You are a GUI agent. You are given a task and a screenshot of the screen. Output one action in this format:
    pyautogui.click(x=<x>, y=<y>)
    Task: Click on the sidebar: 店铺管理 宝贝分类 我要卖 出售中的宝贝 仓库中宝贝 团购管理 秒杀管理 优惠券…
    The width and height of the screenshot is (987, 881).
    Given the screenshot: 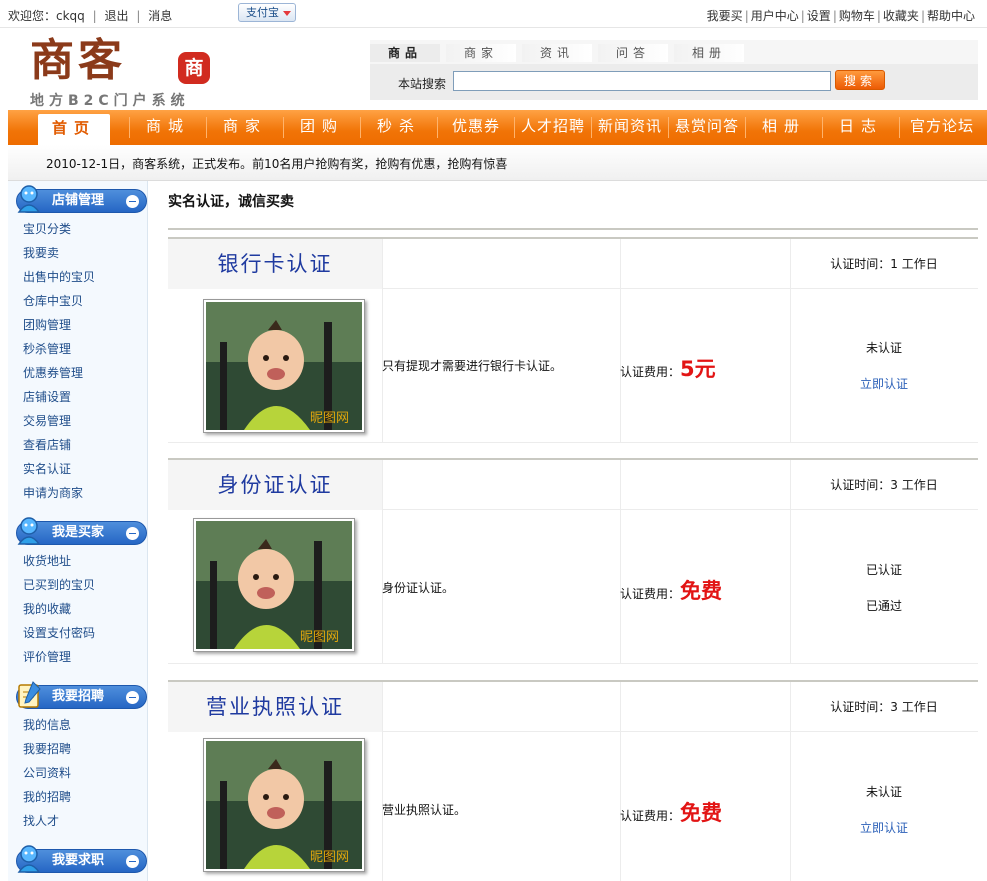 What is the action you would take?
    pyautogui.click(x=78, y=531)
    